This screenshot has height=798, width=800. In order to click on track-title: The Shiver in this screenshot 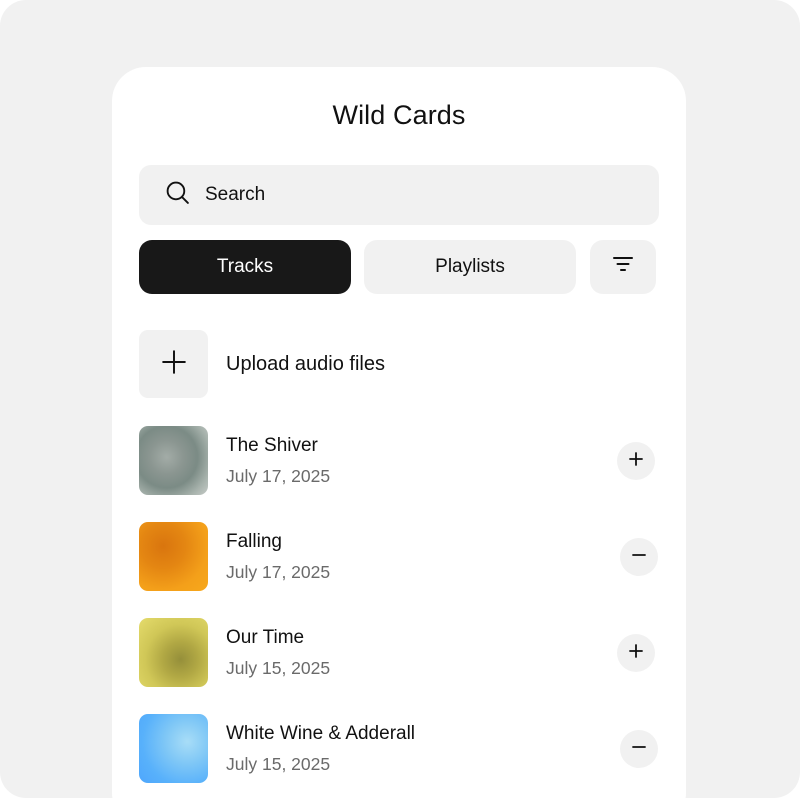, I will do `click(272, 445)`.